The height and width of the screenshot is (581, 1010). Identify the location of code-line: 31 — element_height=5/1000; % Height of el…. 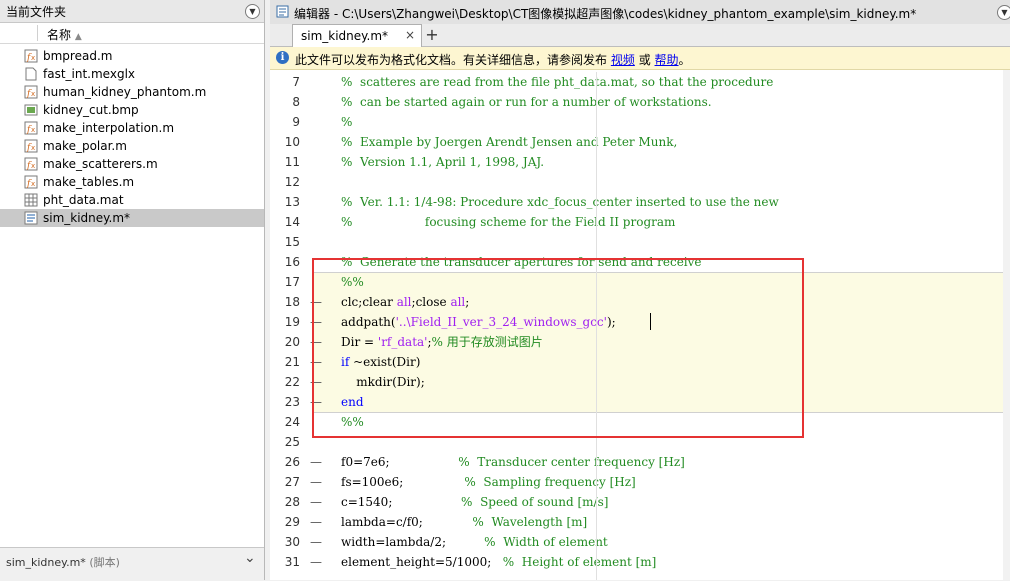
(640, 562).